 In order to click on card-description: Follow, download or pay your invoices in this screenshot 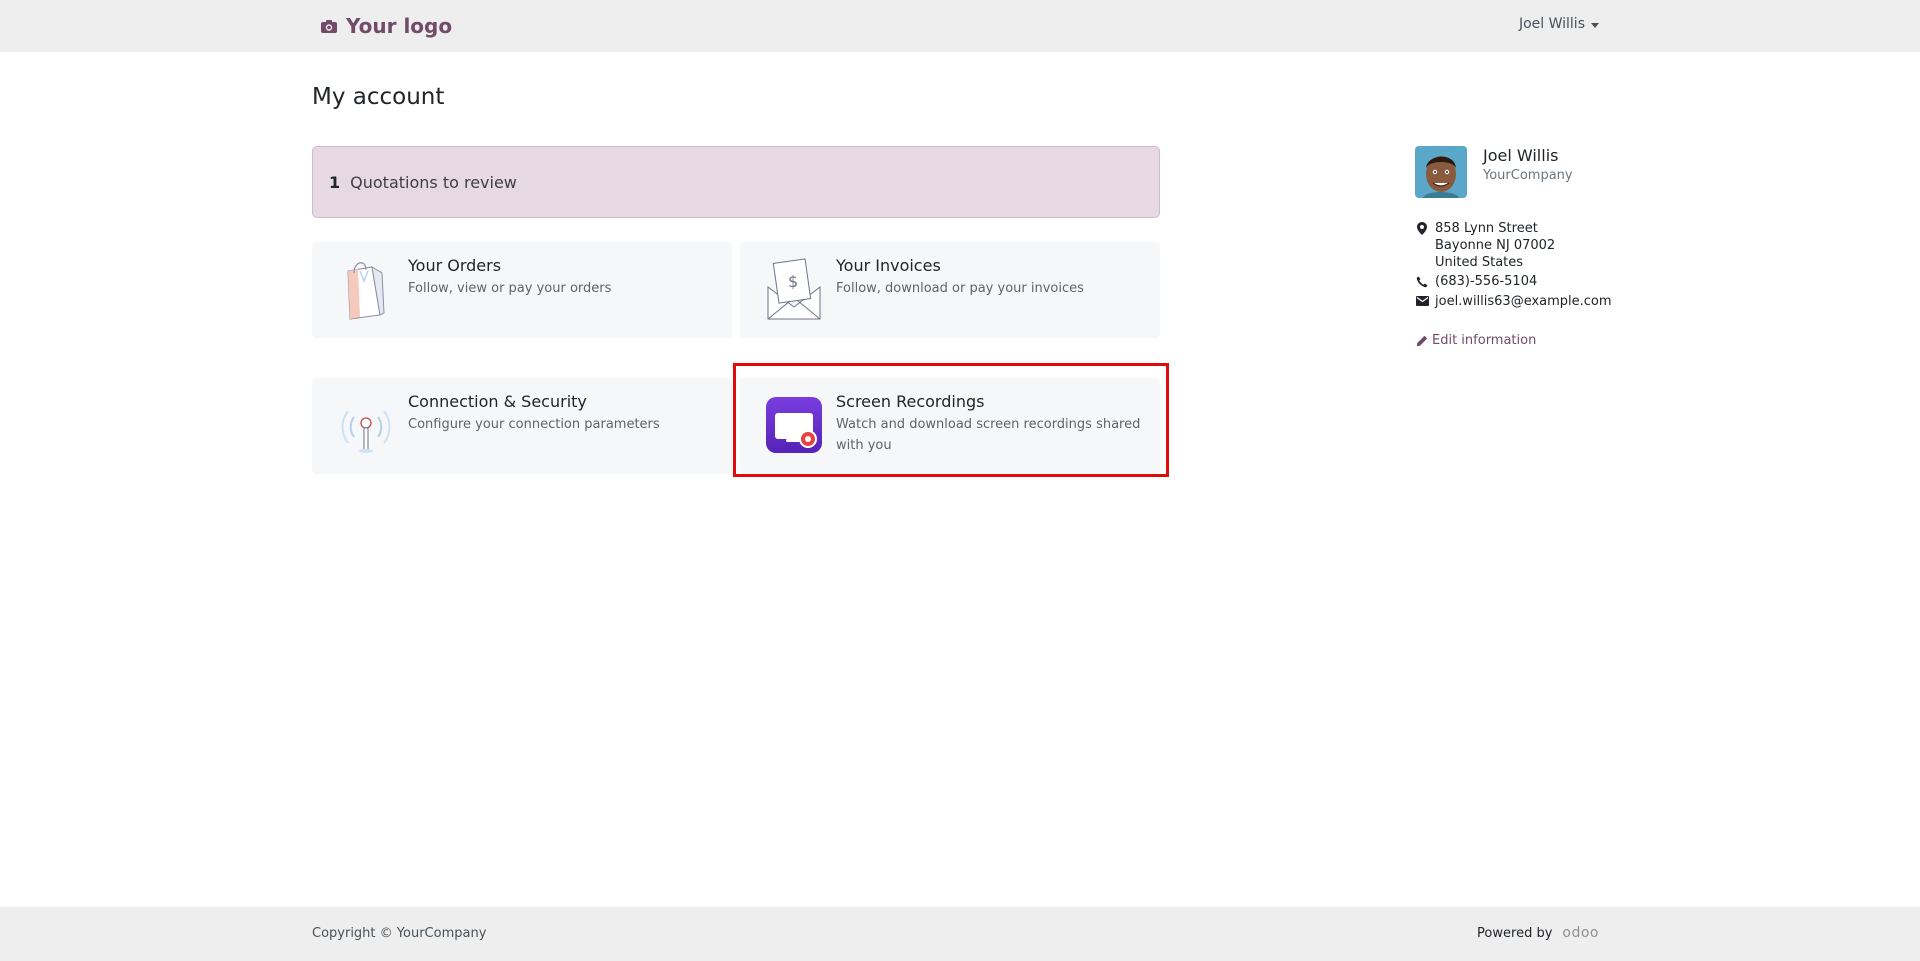, I will do `click(960, 288)`.